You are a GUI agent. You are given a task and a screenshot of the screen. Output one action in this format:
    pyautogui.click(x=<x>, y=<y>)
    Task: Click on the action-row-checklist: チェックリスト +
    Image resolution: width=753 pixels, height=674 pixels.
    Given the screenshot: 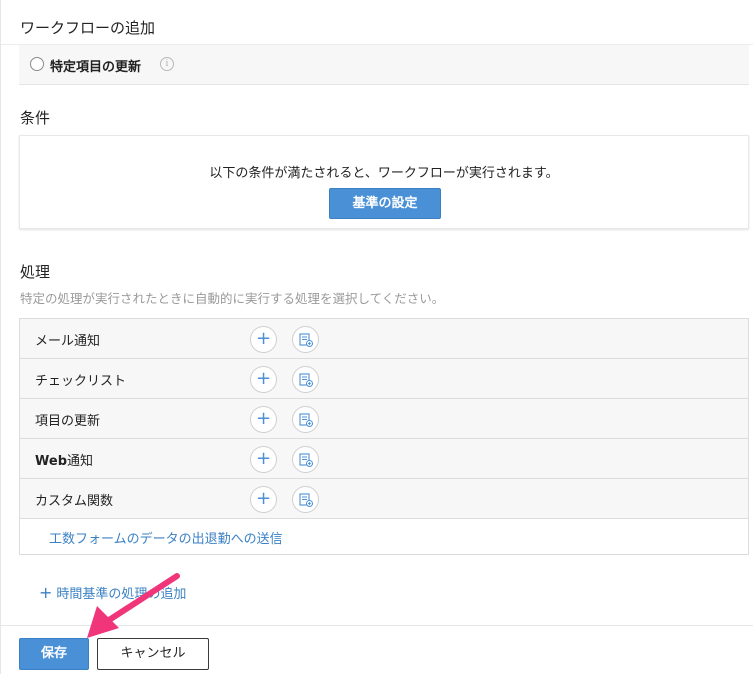 What is the action you would take?
    pyautogui.click(x=384, y=379)
    